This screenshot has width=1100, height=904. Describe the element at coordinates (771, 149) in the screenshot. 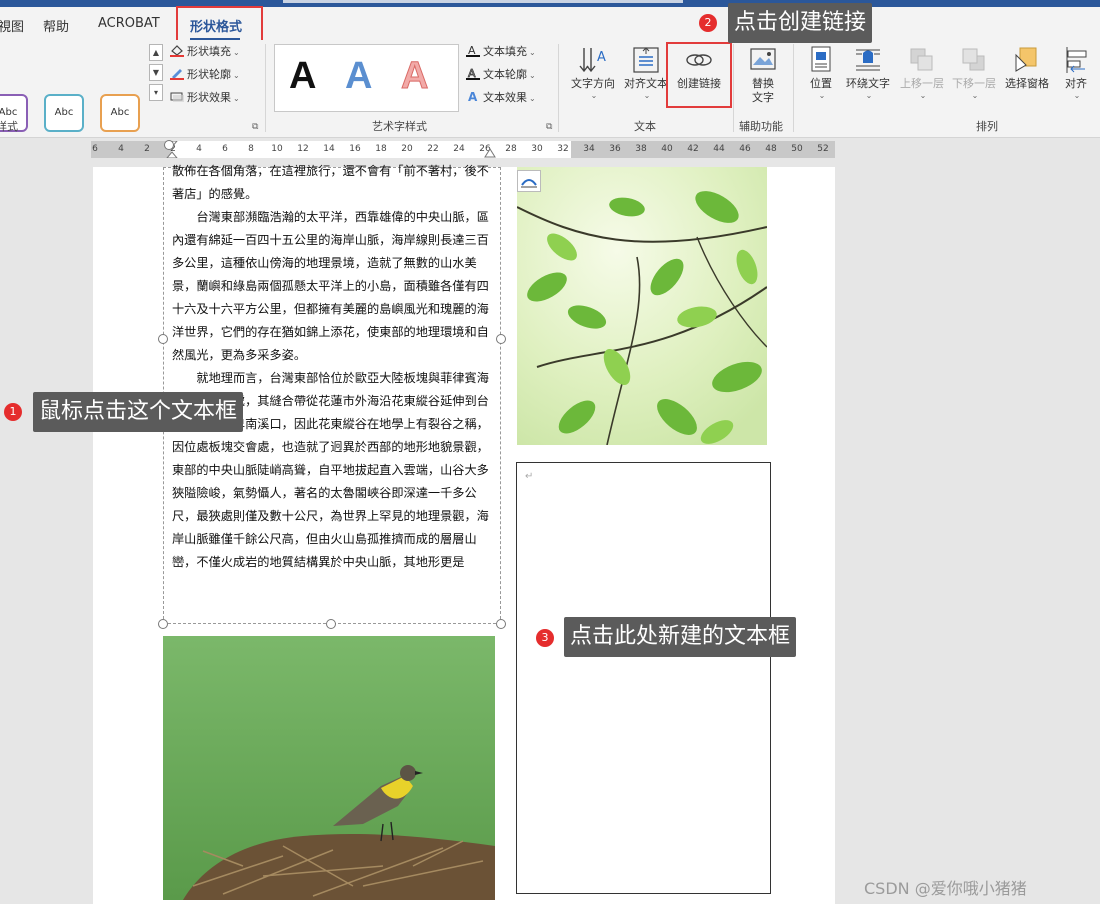

I see `ruler-tick-label: 48` at that location.